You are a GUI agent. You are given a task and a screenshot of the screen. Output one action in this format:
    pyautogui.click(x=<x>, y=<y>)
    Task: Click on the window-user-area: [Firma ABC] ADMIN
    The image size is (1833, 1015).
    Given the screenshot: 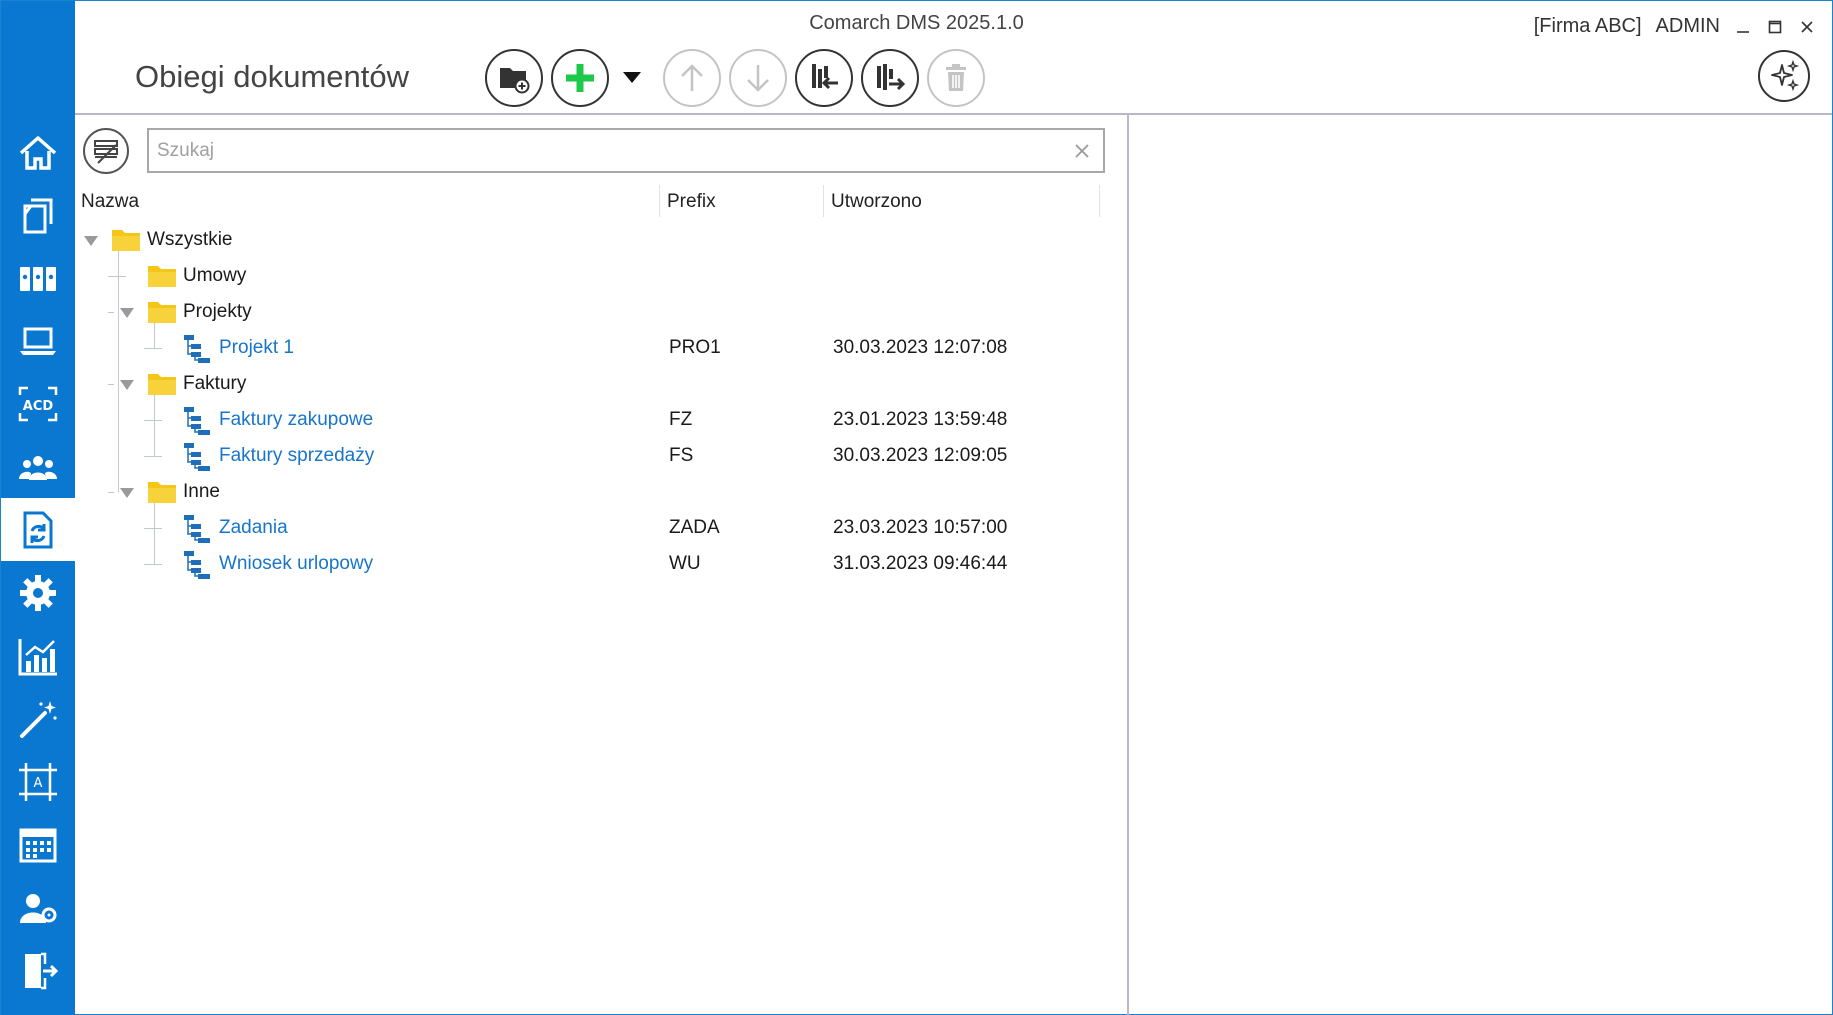 What is the action you would take?
    pyautogui.click(x=1675, y=26)
    